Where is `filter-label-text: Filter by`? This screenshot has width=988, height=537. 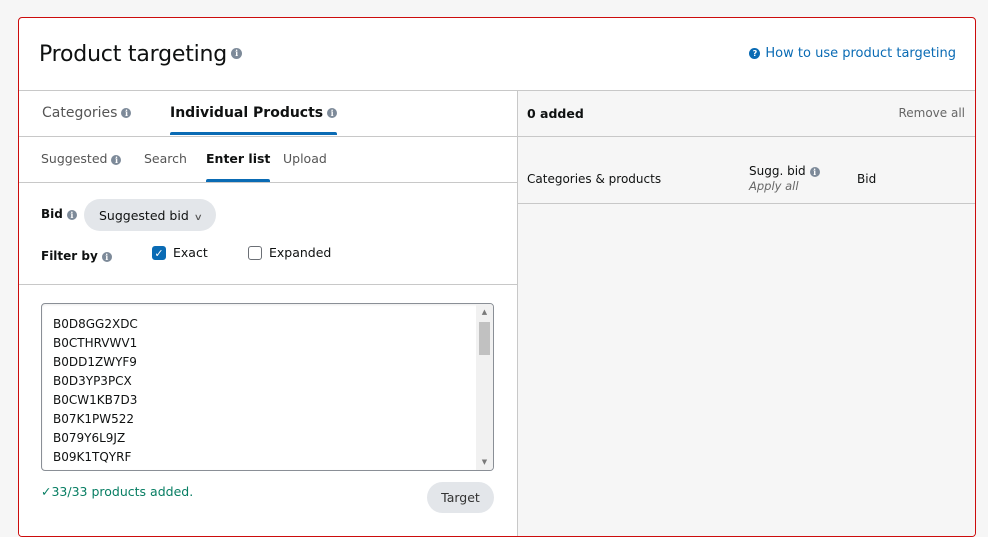
filter-label-text: Filter by is located at coordinates (69, 256).